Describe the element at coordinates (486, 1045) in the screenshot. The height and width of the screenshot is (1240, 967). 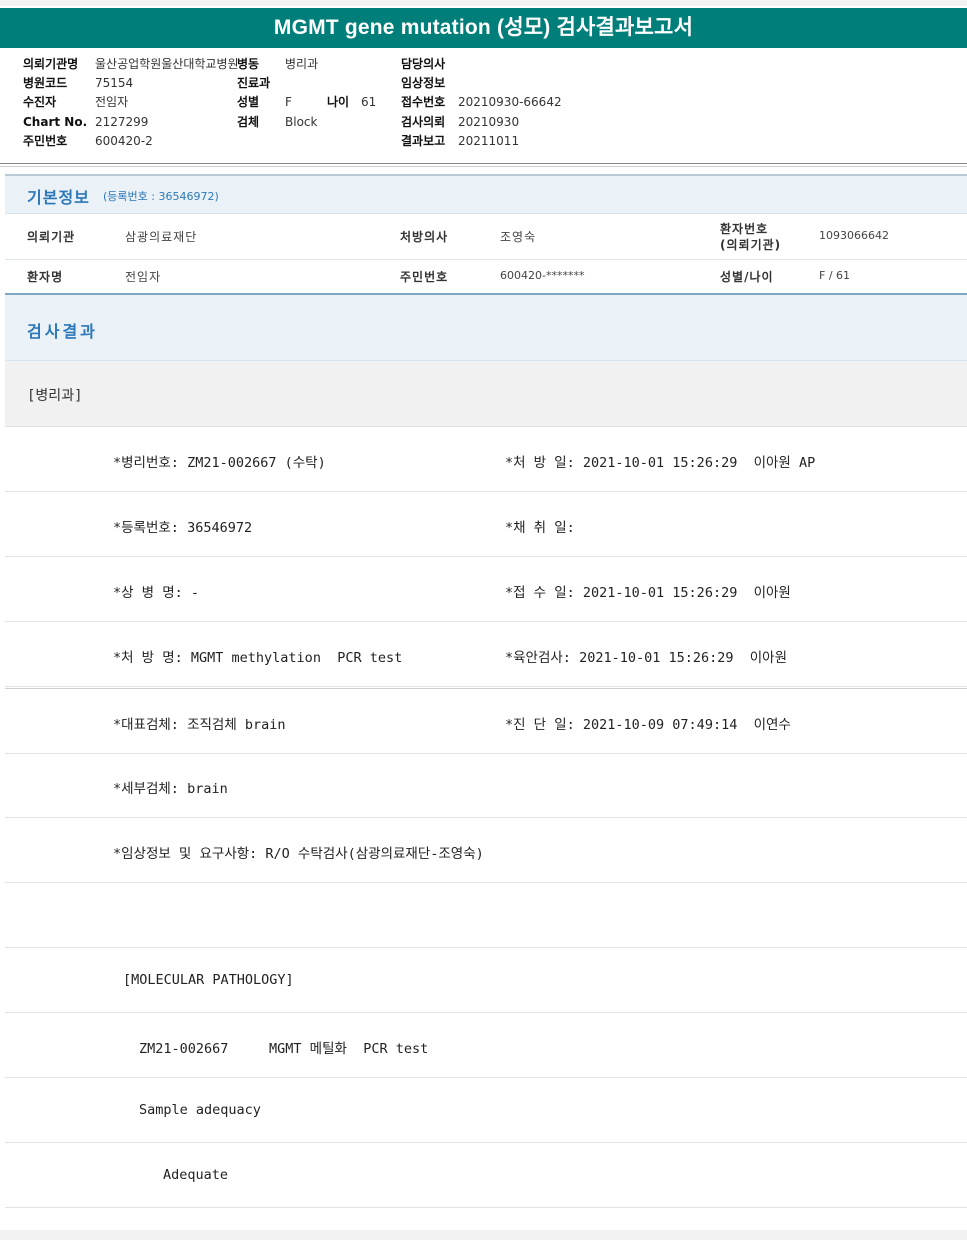
I see `result-row: ZM21-002667 MGMT 메틸화 PCR test` at that location.